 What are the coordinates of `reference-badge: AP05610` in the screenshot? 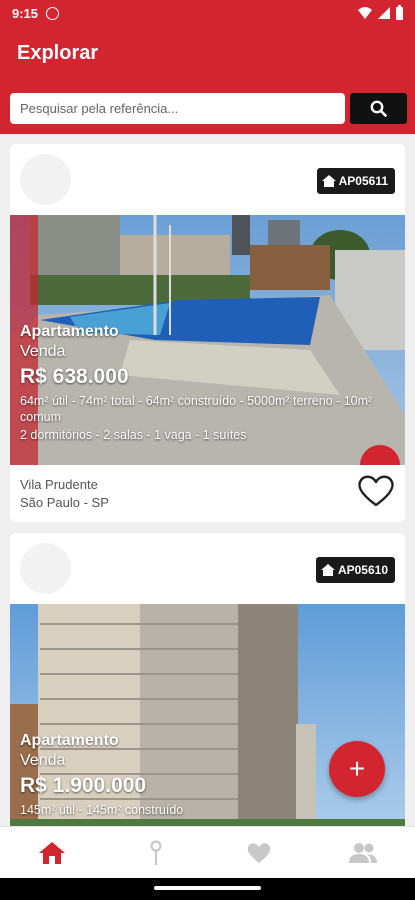 It's located at (355, 570).